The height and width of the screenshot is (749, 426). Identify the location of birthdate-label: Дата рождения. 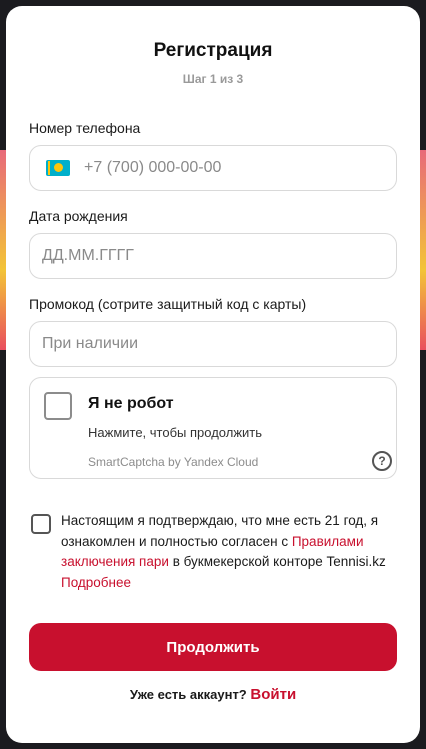
(78, 216).